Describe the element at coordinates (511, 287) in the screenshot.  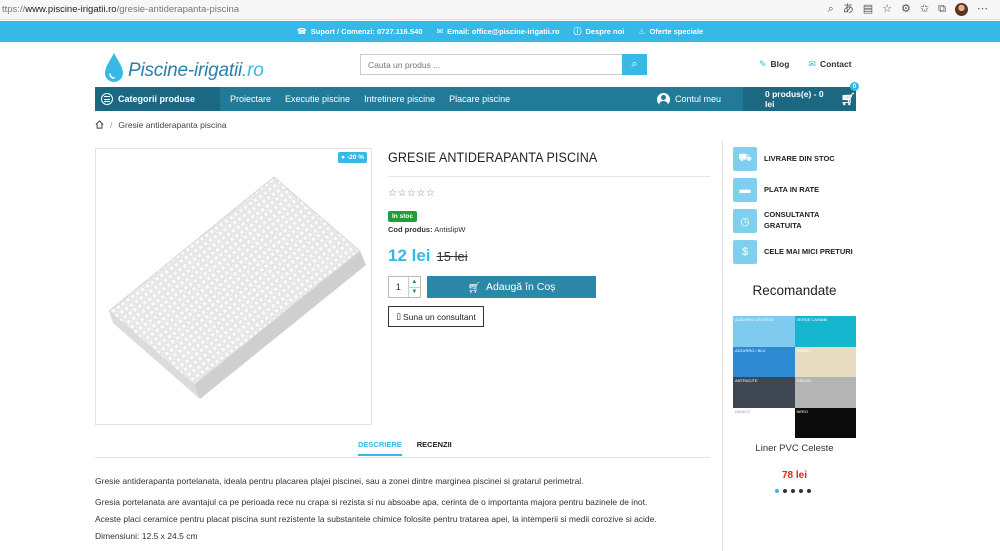
I see `add-to-cart-button: 🛒︎ Adaugă în Coș` at that location.